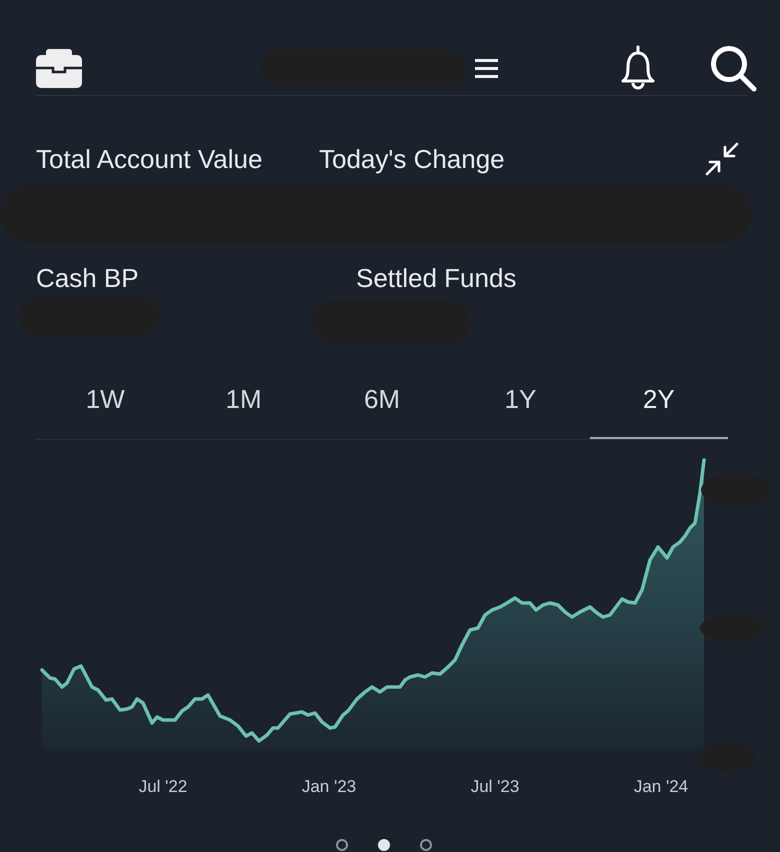  Describe the element at coordinates (722, 159) in the screenshot. I see `collapse-icon` at that location.